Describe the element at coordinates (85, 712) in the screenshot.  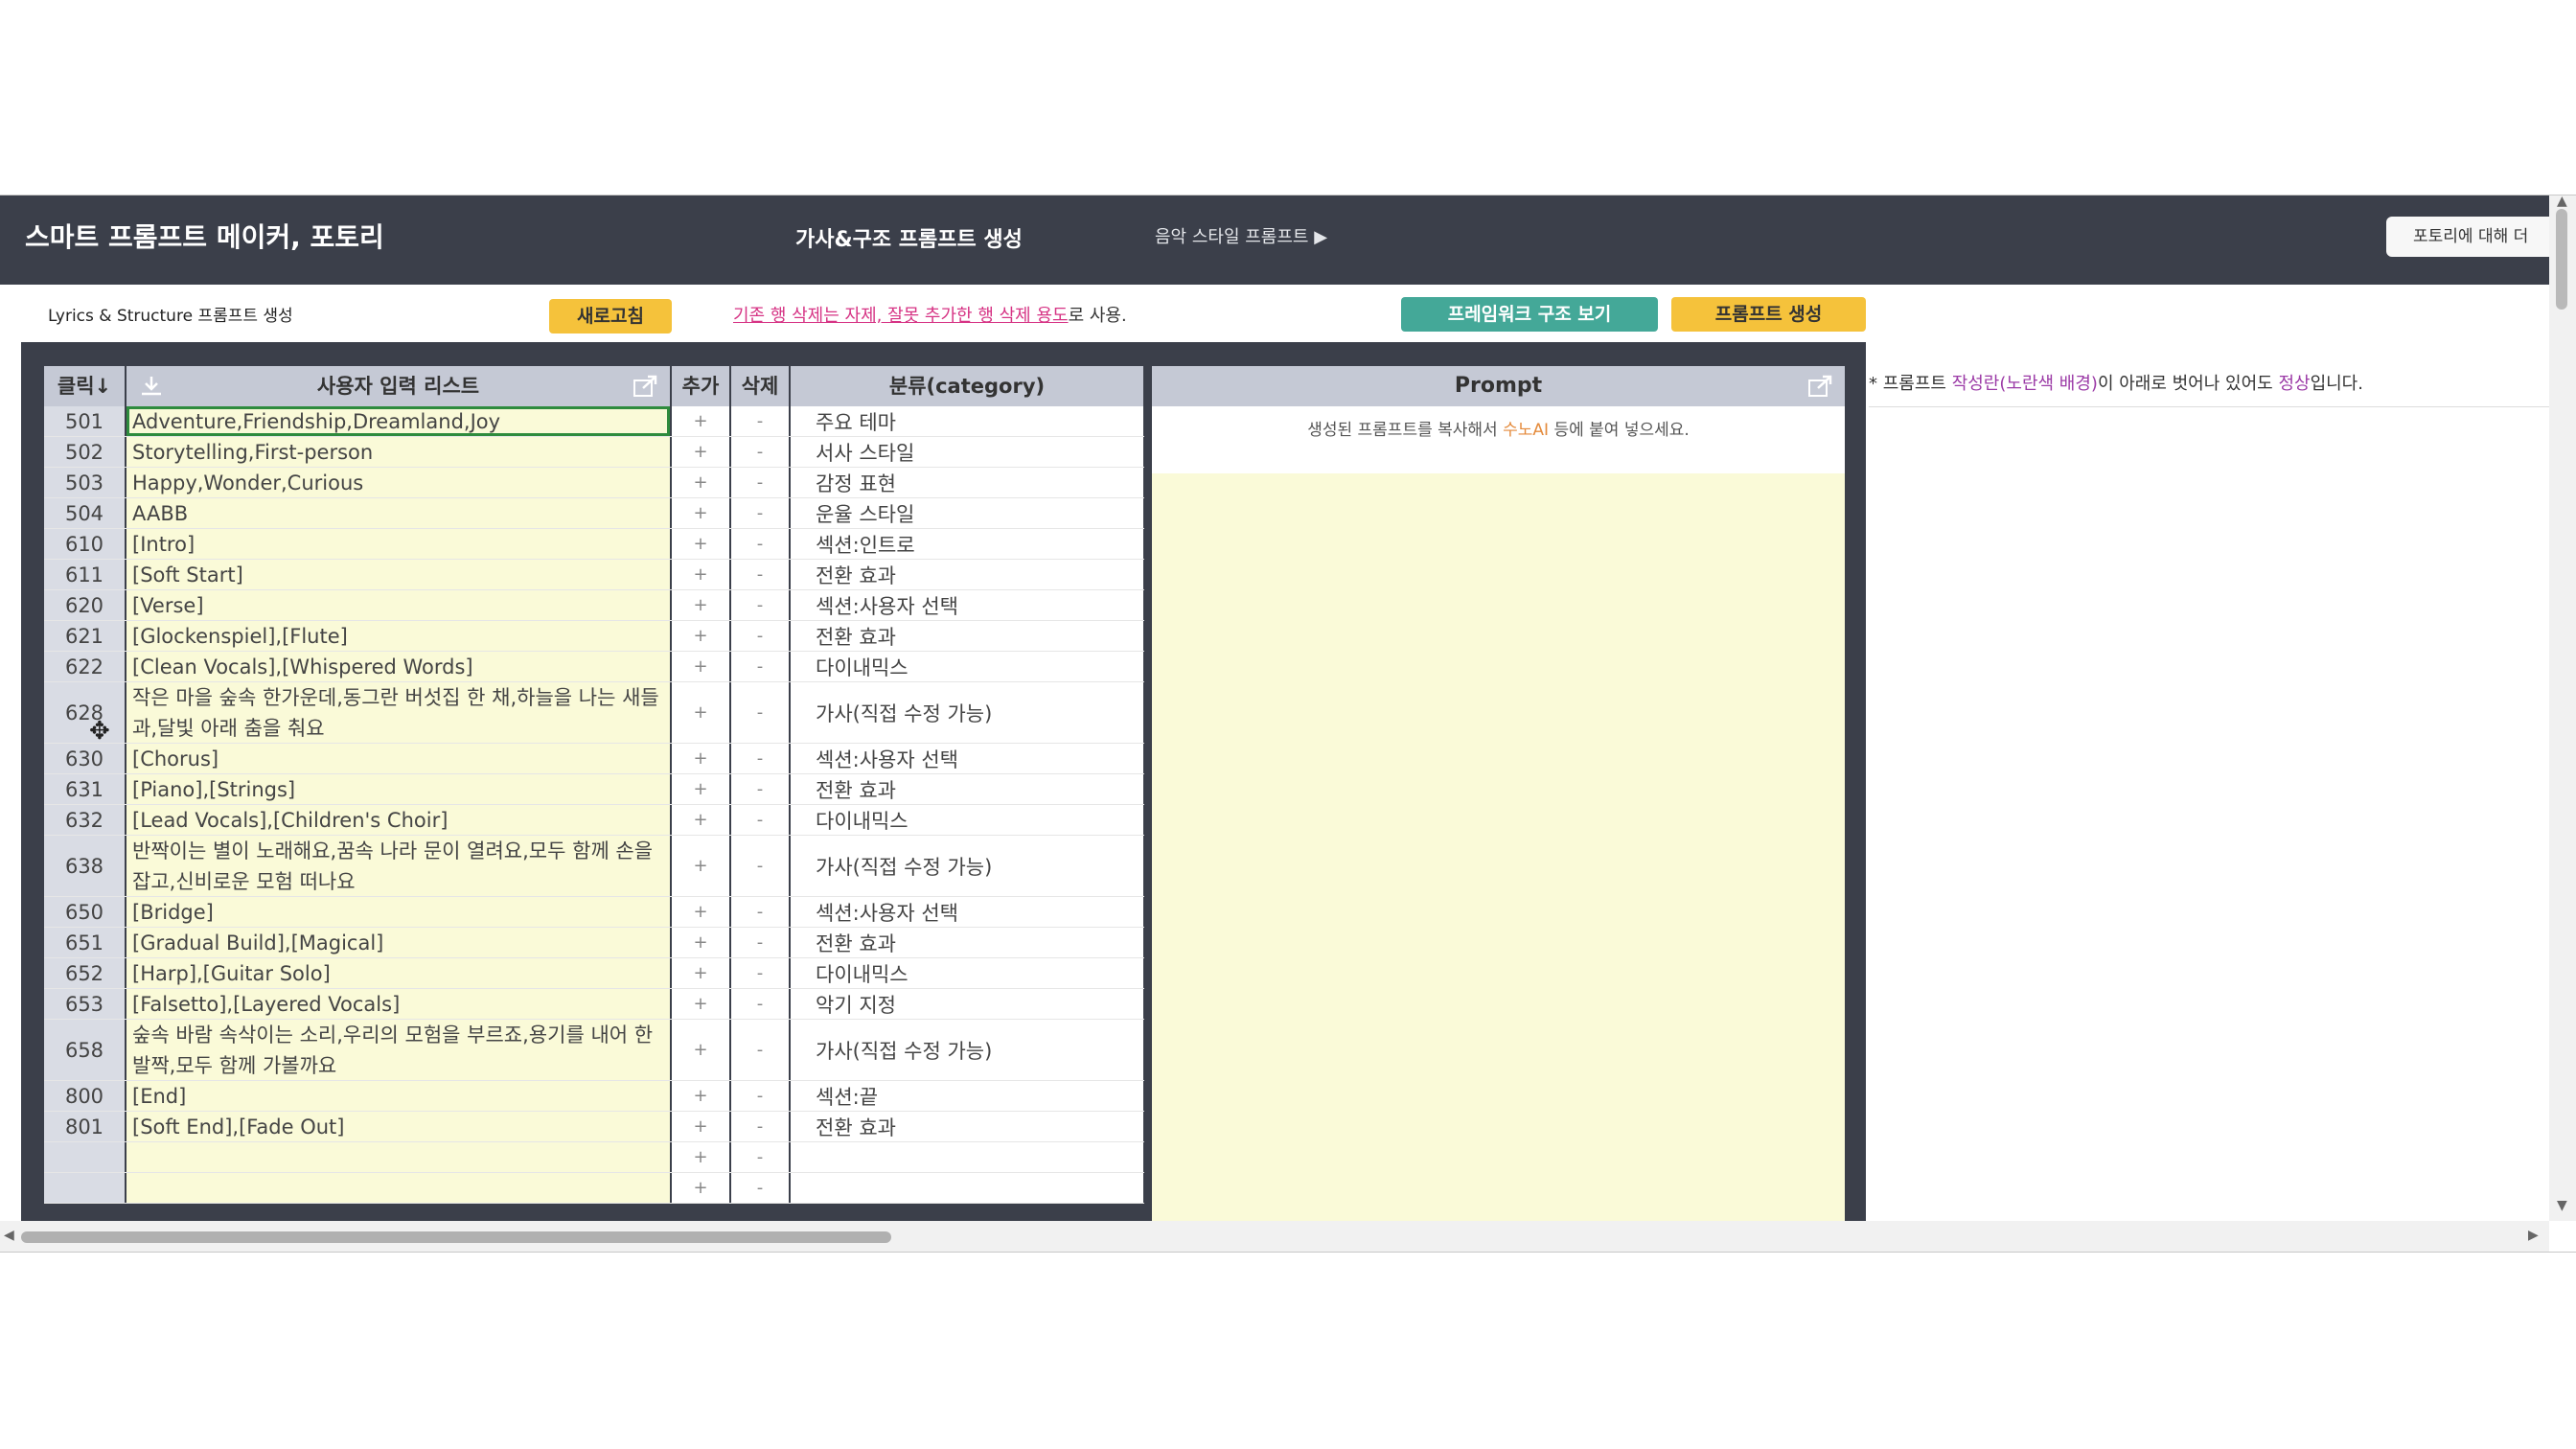
I see `row-number: 628` at that location.